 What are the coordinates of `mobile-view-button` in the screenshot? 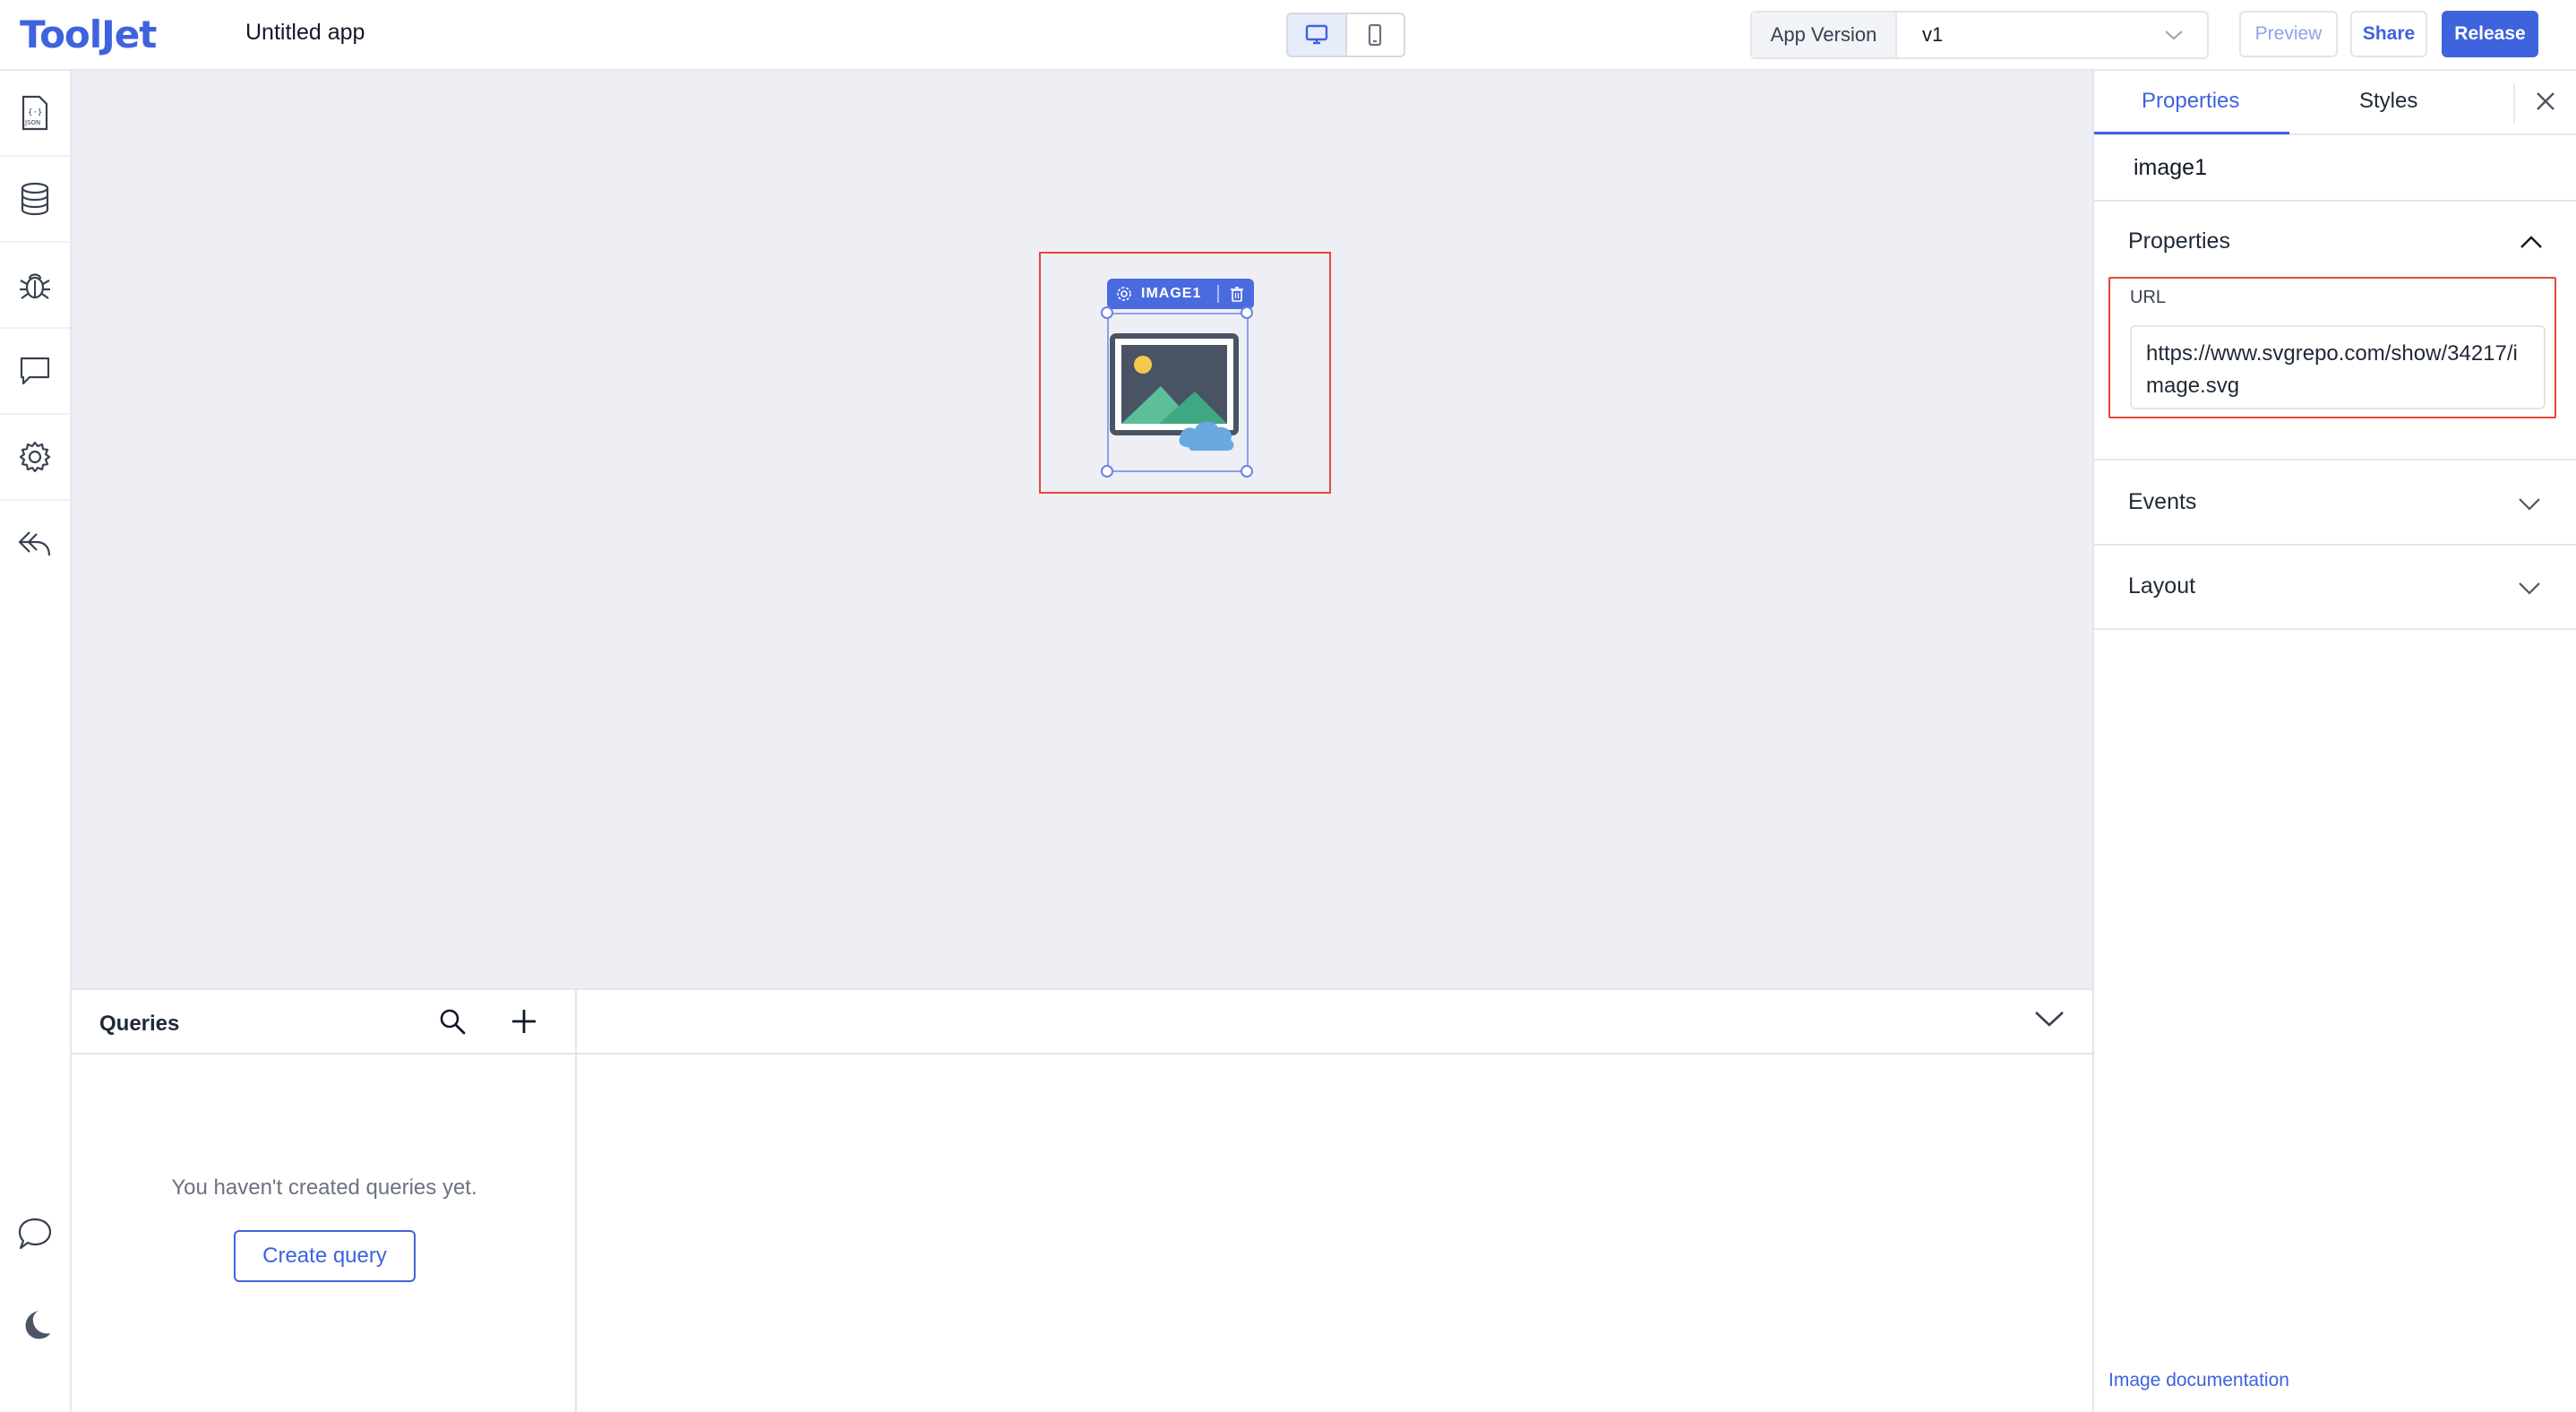 It's located at (1375, 35).